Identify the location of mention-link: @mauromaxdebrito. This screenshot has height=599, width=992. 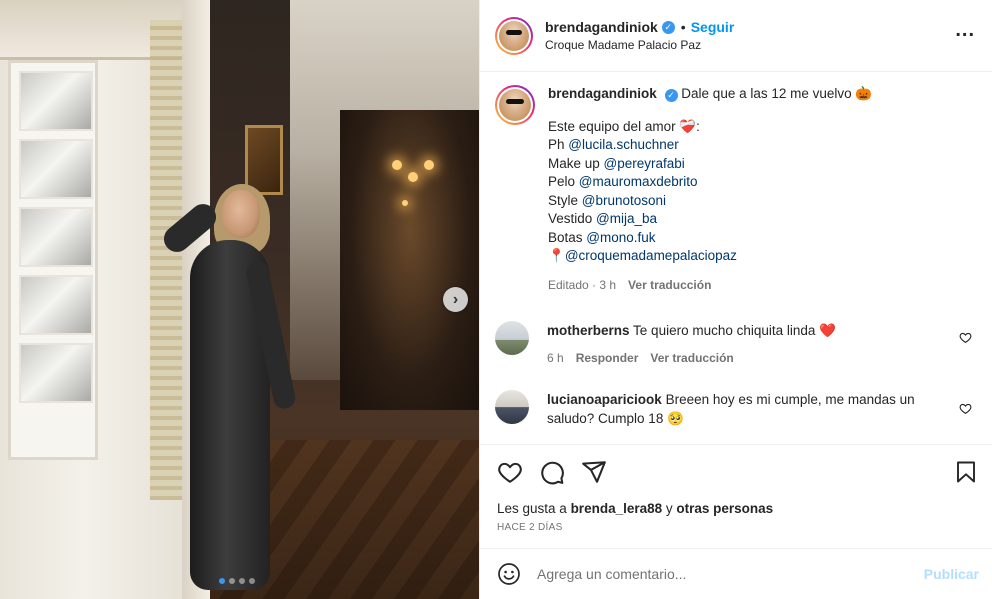
(638, 181).